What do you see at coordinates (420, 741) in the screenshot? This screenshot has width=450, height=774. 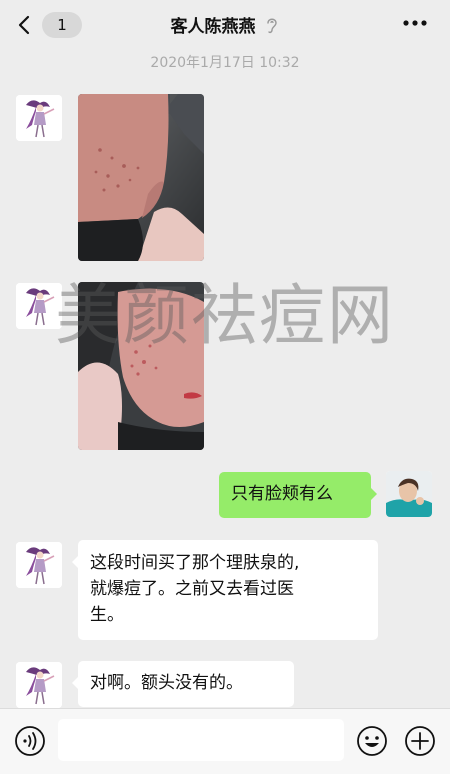 I see `plus-icon` at bounding box center [420, 741].